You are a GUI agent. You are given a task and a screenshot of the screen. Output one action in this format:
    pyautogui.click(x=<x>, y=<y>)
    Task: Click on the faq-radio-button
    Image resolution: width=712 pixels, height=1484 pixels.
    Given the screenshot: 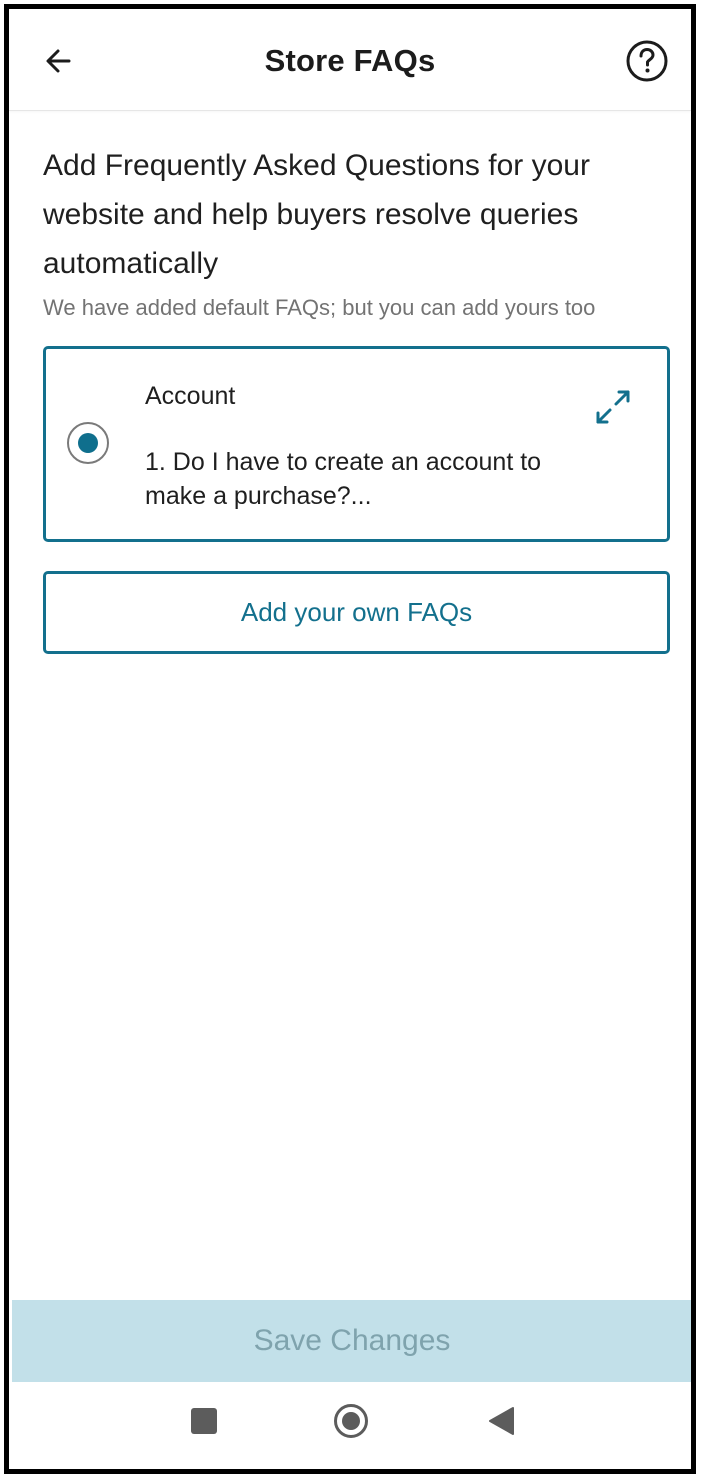 What is the action you would take?
    pyautogui.click(x=88, y=443)
    